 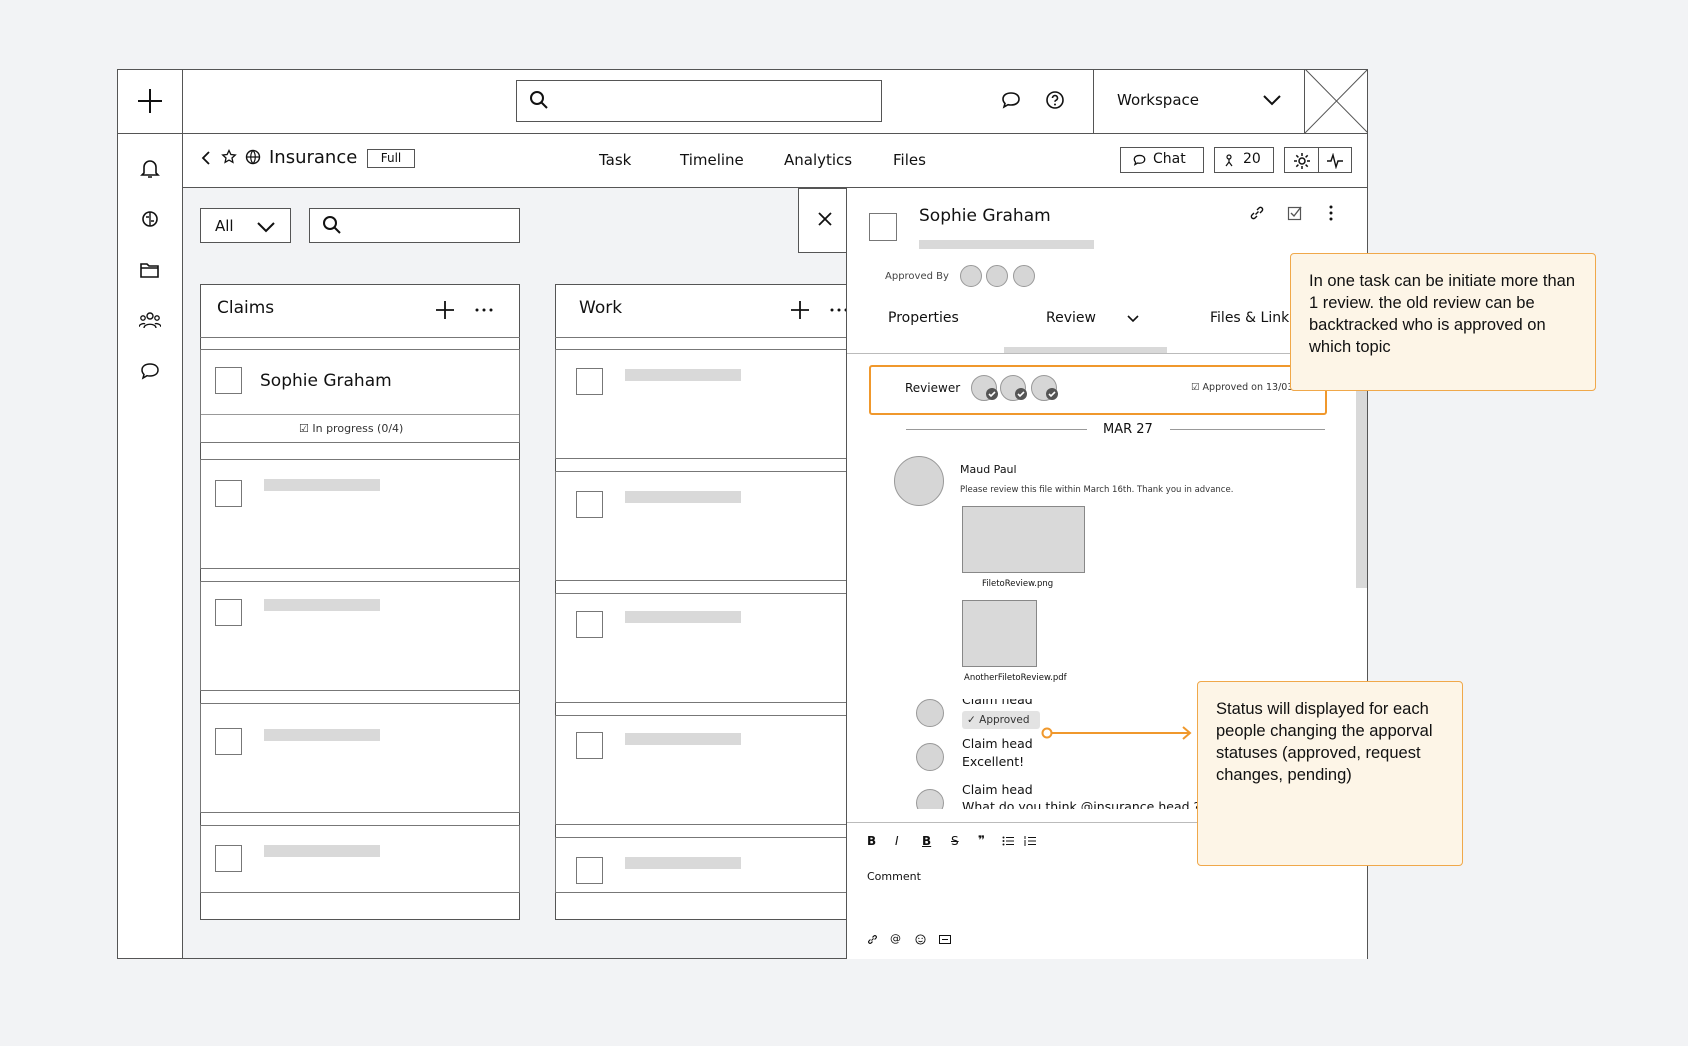 What do you see at coordinates (1295, 213) in the screenshot?
I see `checklist-icon` at bounding box center [1295, 213].